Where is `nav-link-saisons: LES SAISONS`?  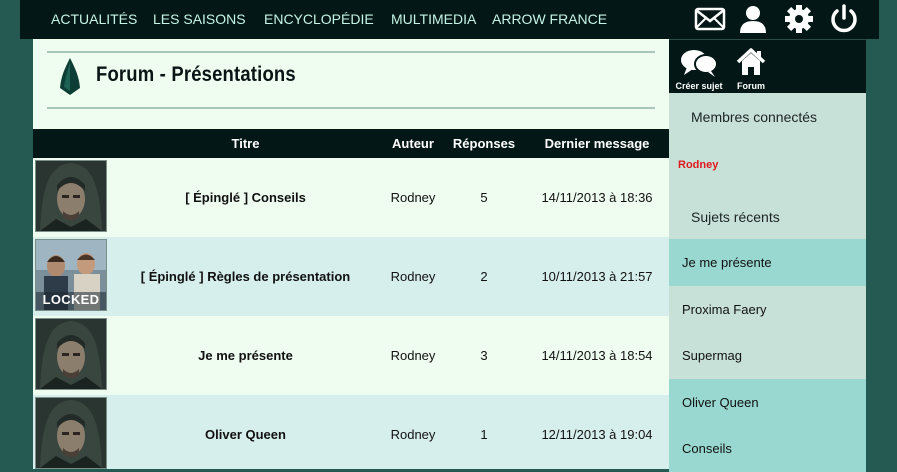 nav-link-saisons: LES SAISONS is located at coordinates (199, 19).